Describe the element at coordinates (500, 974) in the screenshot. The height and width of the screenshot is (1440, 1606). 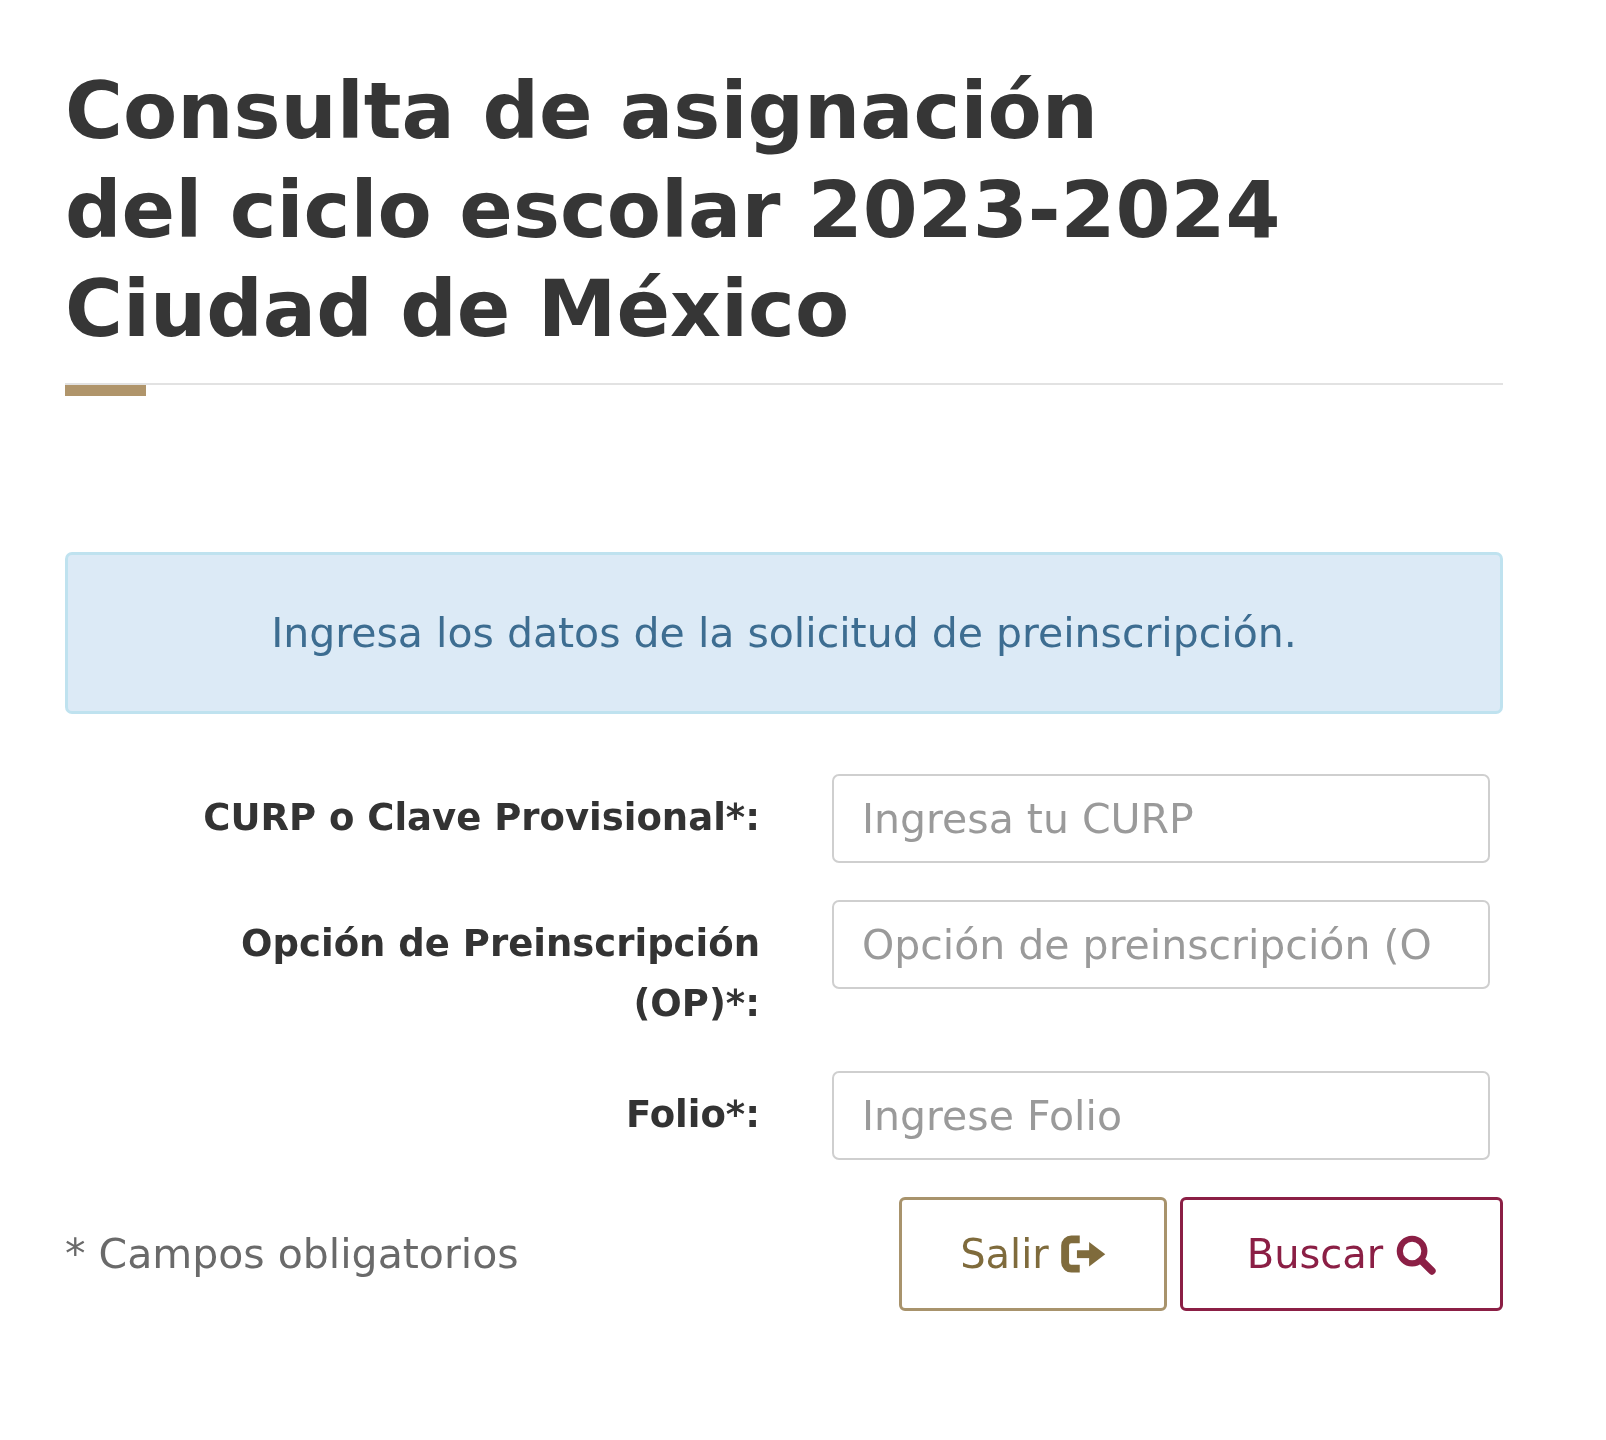
I see `field-label: Opción de Preinscripción (OP)*:` at that location.